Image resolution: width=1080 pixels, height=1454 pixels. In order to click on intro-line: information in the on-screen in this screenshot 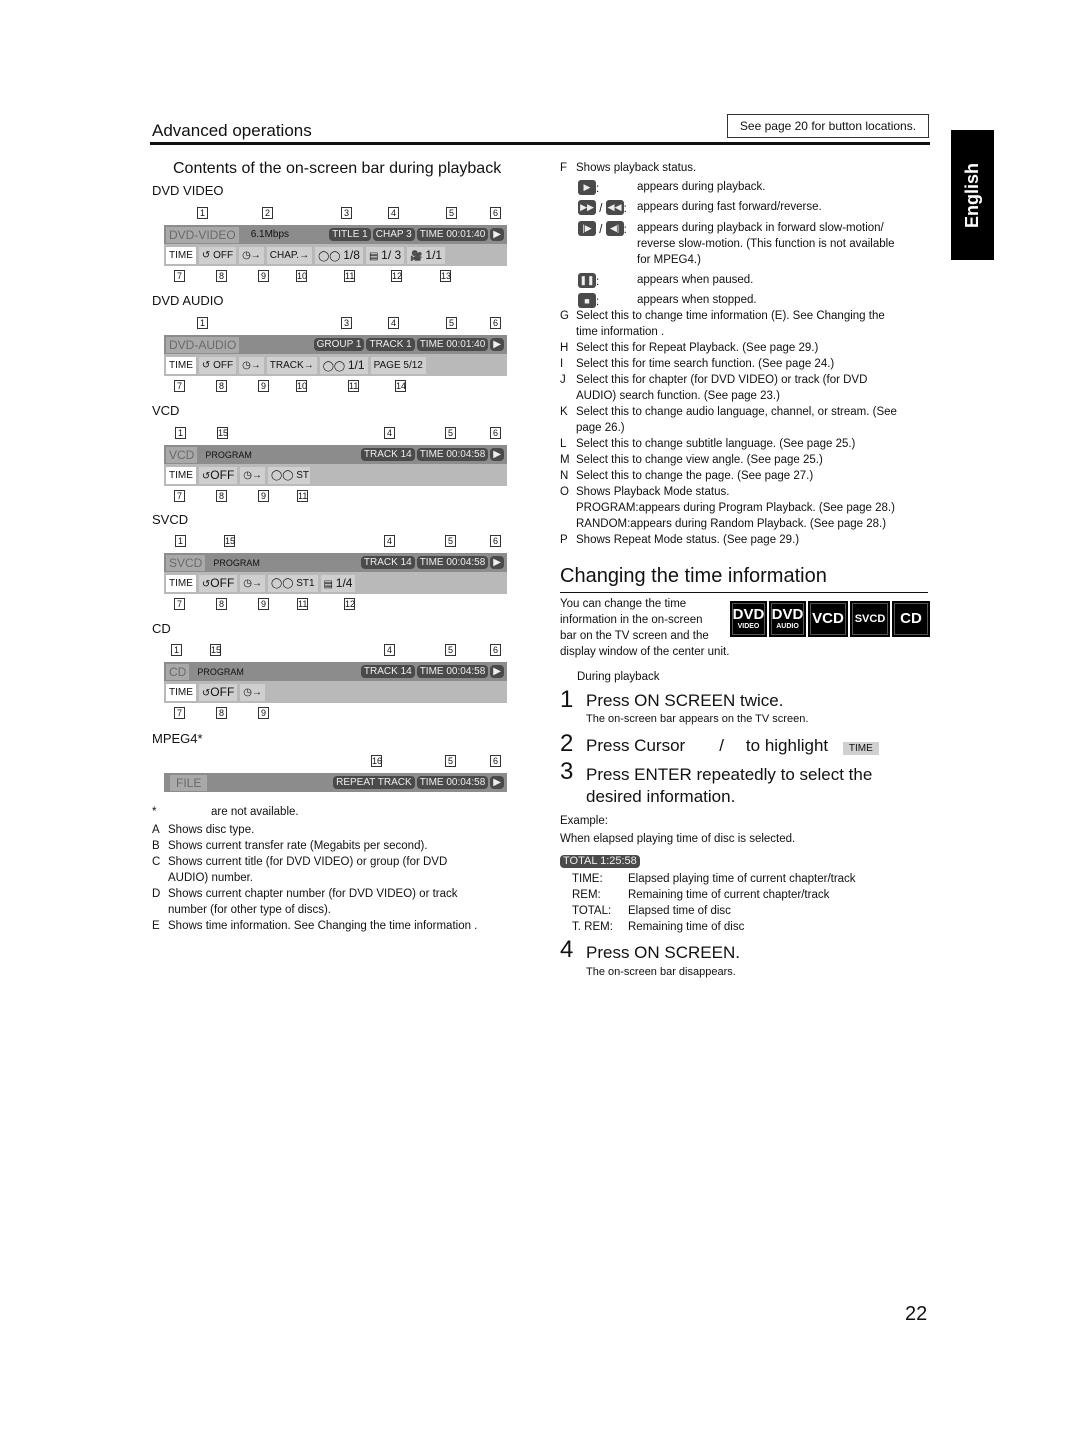, I will do `click(631, 620)`.